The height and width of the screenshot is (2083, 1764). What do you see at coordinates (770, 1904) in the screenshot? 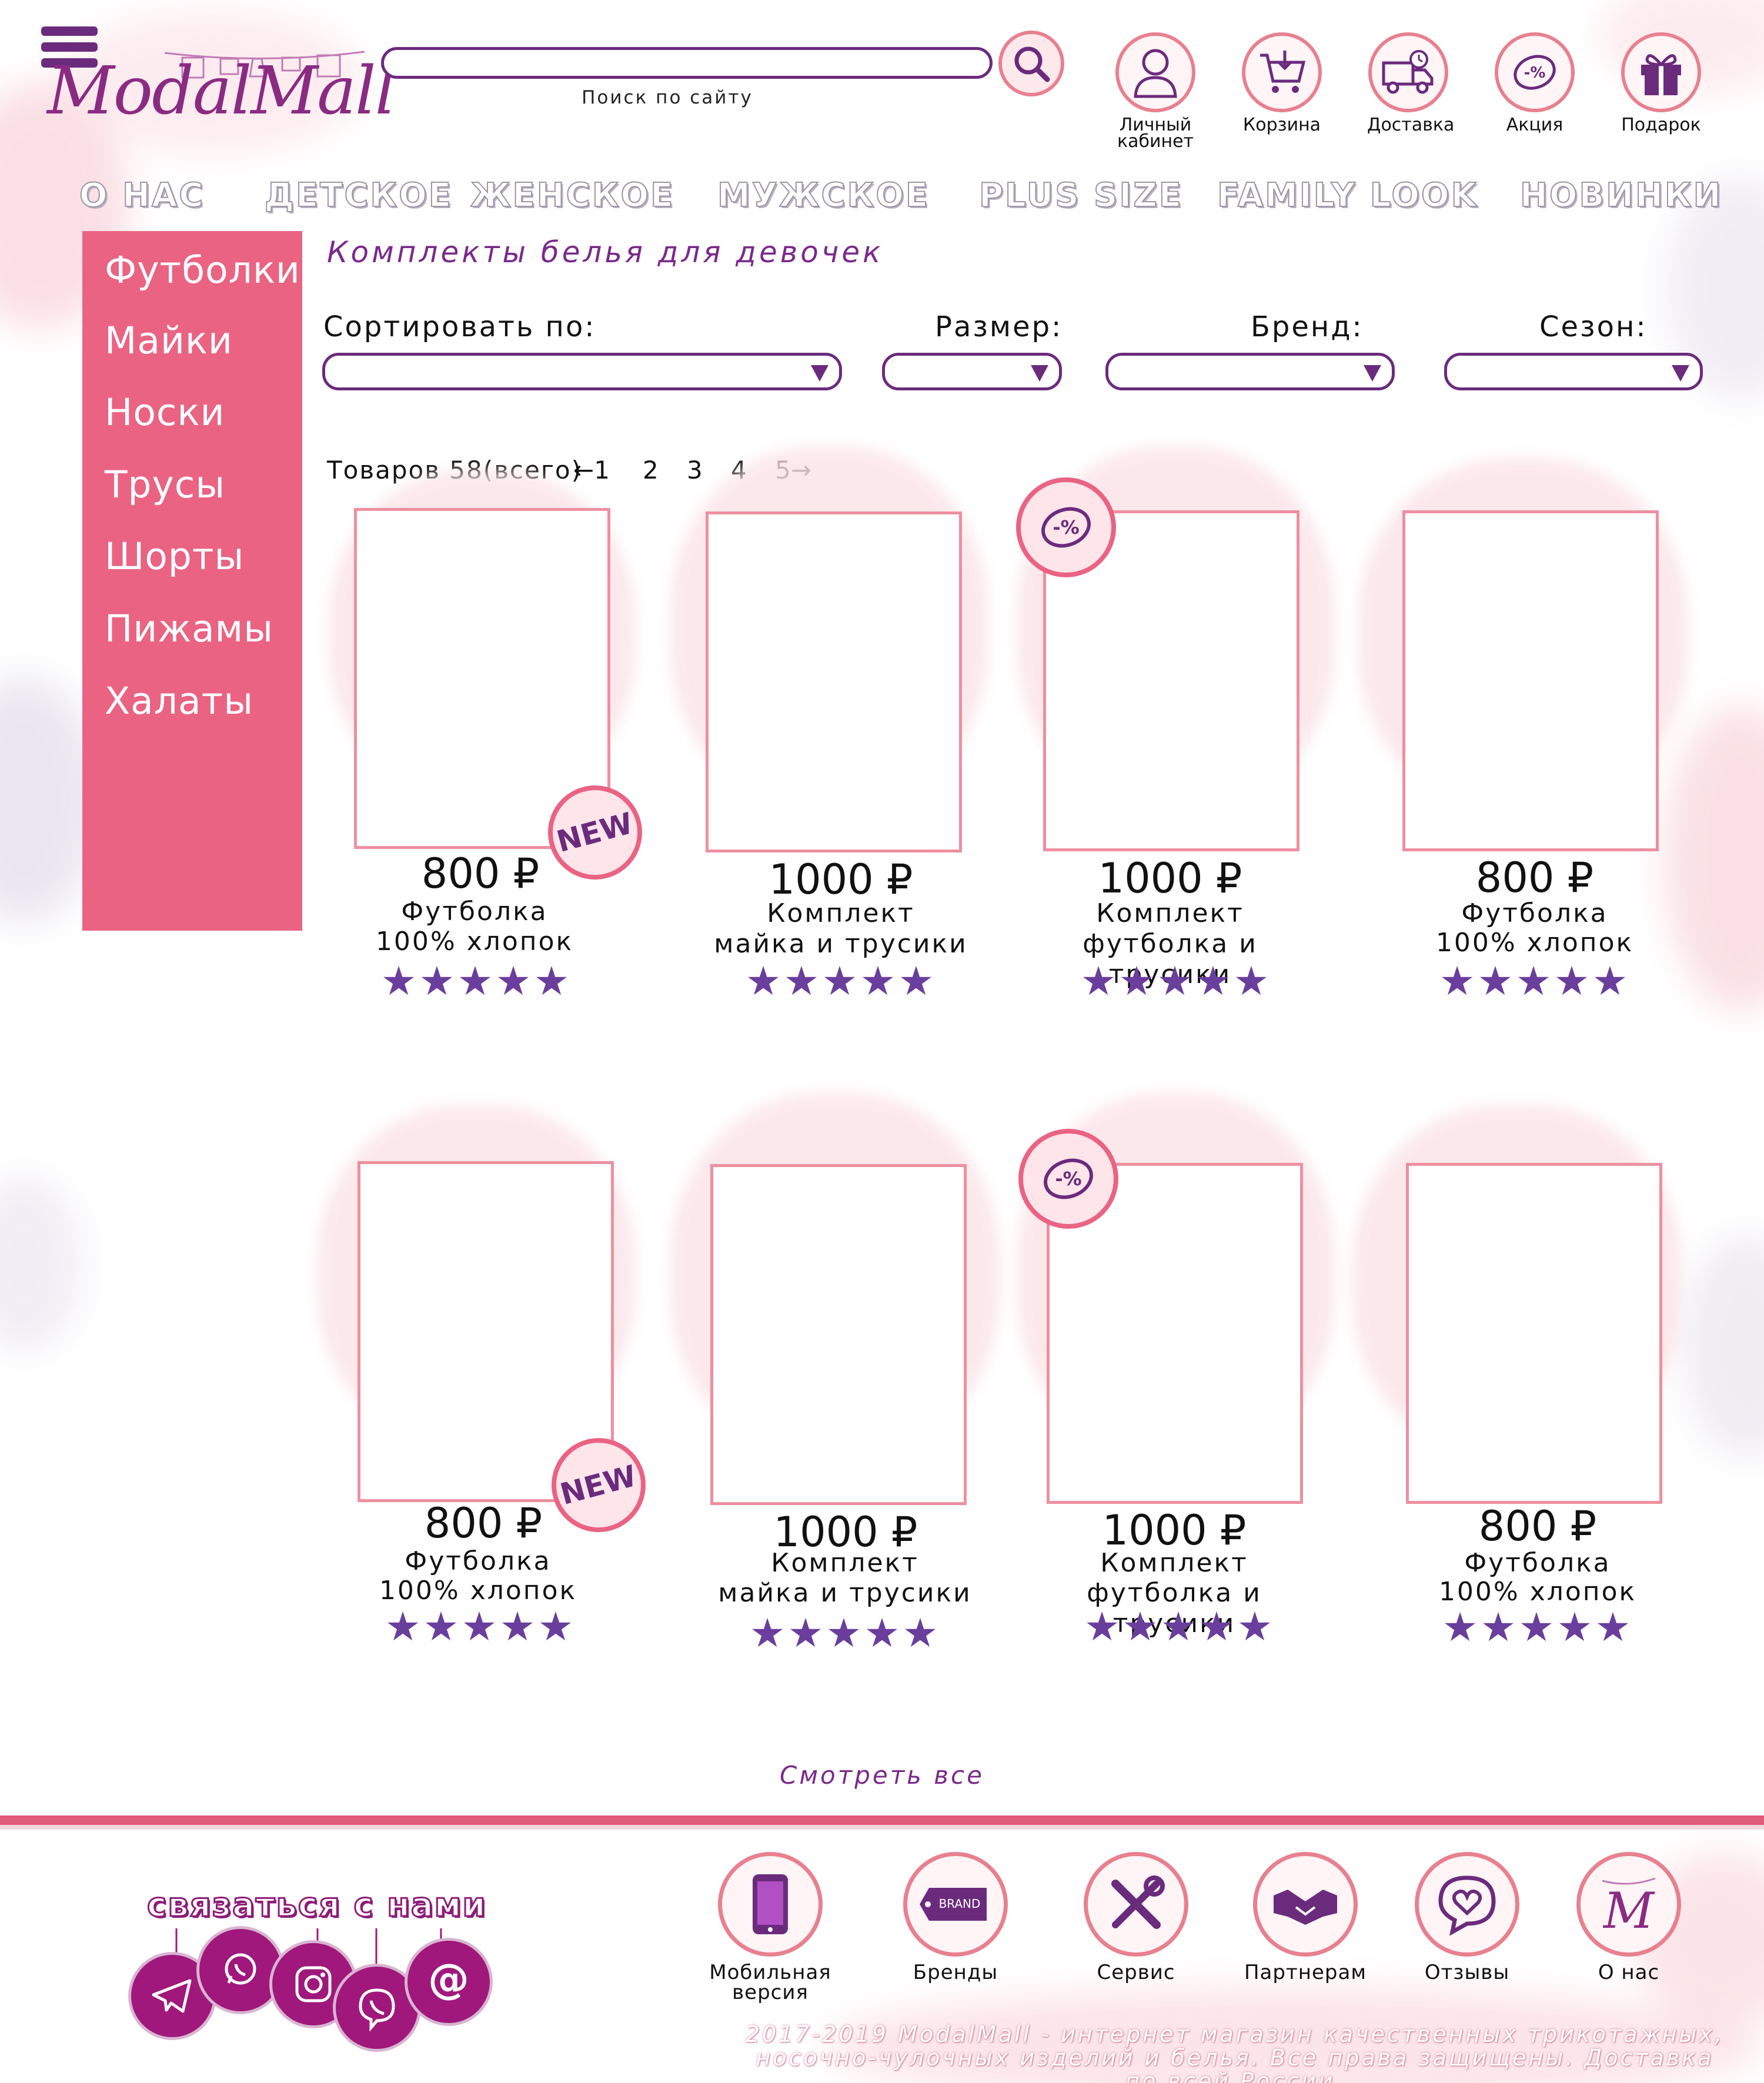
I see `phone-icon` at bounding box center [770, 1904].